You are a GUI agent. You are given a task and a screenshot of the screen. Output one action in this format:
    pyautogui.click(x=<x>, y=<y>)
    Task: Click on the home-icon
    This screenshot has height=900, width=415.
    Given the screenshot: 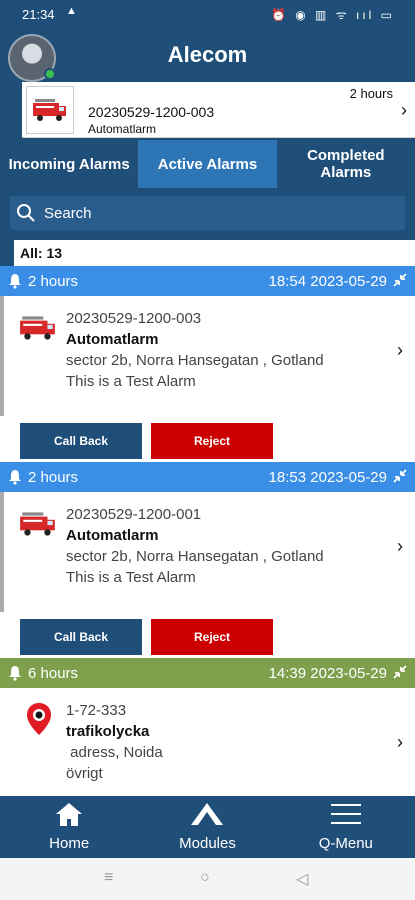 What is the action you would take?
    pyautogui.click(x=69, y=814)
    